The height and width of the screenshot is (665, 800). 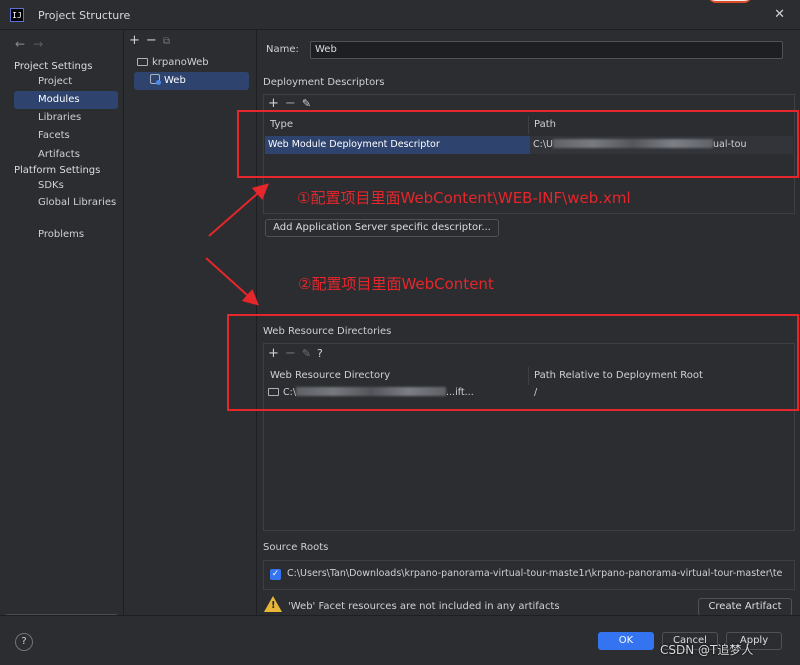 What do you see at coordinates (180, 62) in the screenshot?
I see `tree-node-label: krpanoWeb` at bounding box center [180, 62].